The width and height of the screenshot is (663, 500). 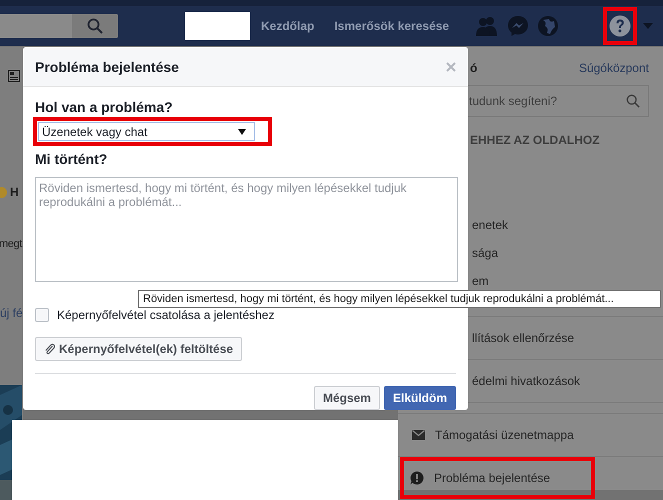 I want to click on category-dropdown: Üzenetek vagy chat, so click(x=146, y=131).